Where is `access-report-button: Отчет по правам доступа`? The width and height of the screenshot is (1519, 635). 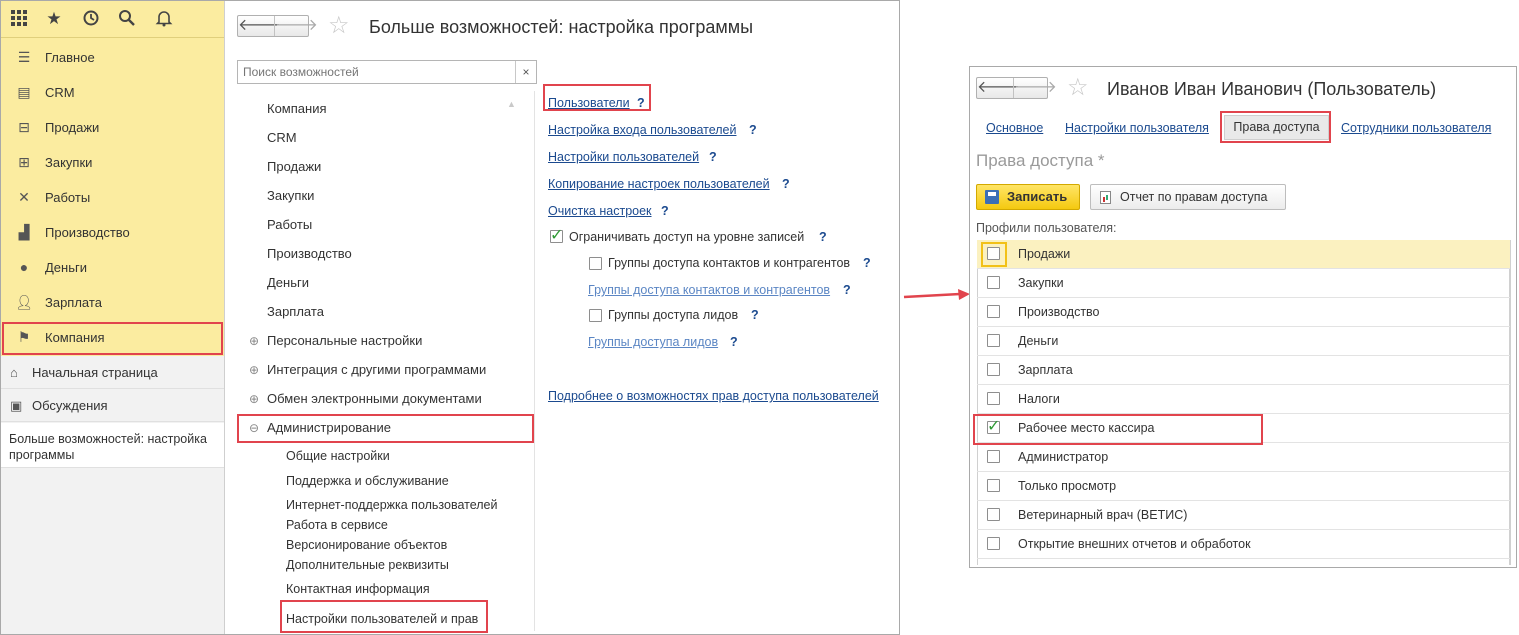 access-report-button: Отчет по правам доступа is located at coordinates (1188, 197).